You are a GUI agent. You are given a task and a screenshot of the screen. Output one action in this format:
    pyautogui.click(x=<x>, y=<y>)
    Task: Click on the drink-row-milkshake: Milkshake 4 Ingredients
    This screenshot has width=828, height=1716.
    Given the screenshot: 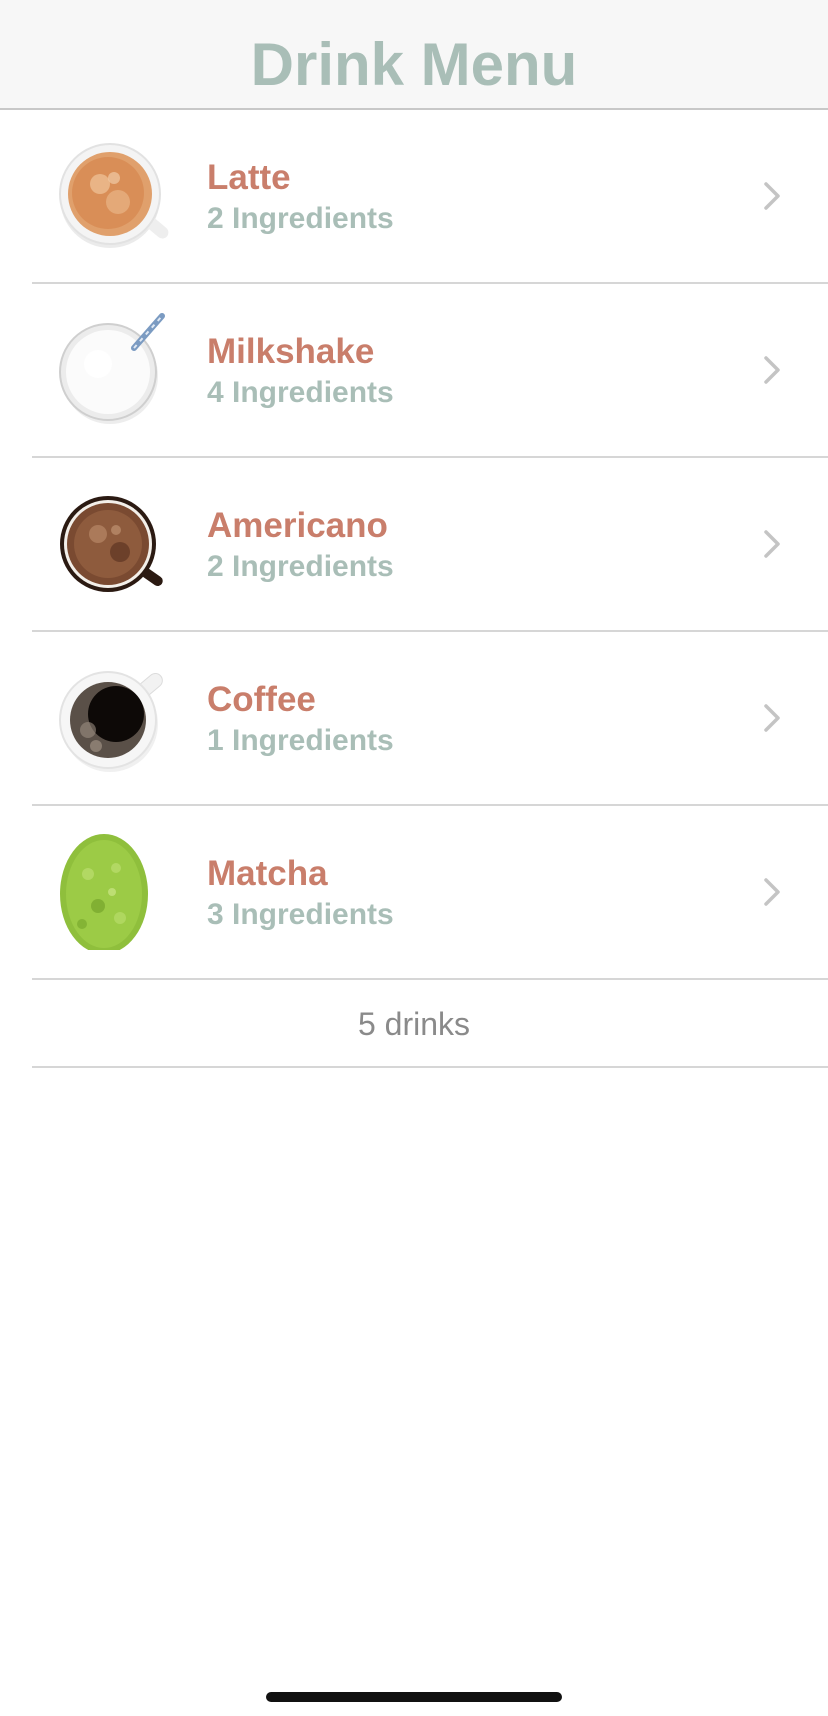 What is the action you would take?
    pyautogui.click(x=414, y=371)
    